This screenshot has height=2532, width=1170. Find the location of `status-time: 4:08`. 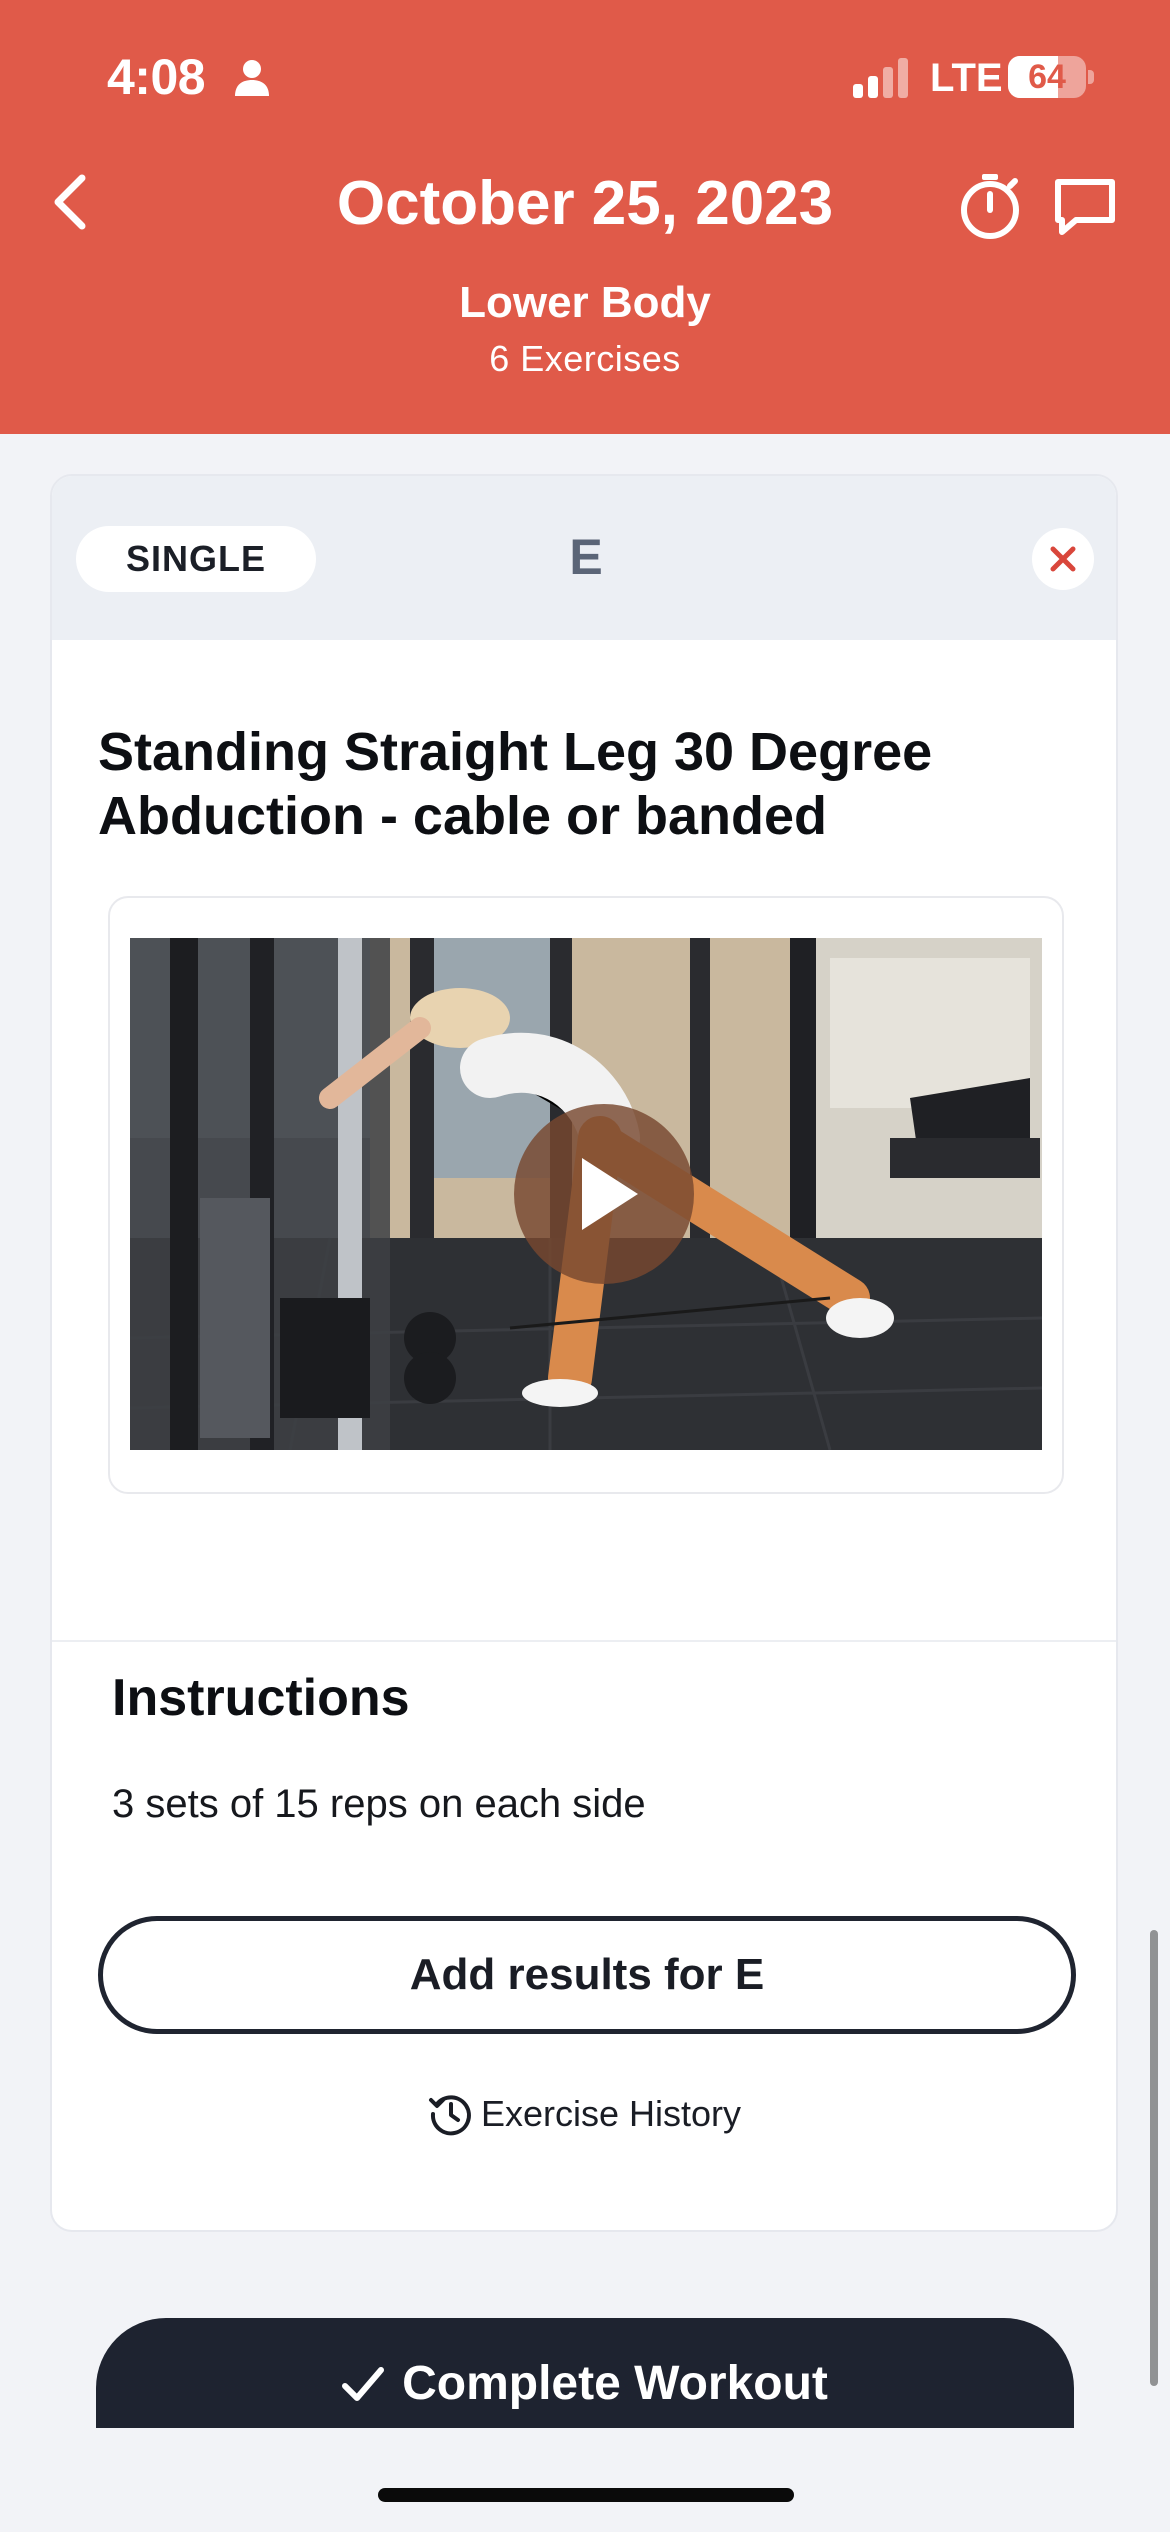

status-time: 4:08 is located at coordinates (156, 77).